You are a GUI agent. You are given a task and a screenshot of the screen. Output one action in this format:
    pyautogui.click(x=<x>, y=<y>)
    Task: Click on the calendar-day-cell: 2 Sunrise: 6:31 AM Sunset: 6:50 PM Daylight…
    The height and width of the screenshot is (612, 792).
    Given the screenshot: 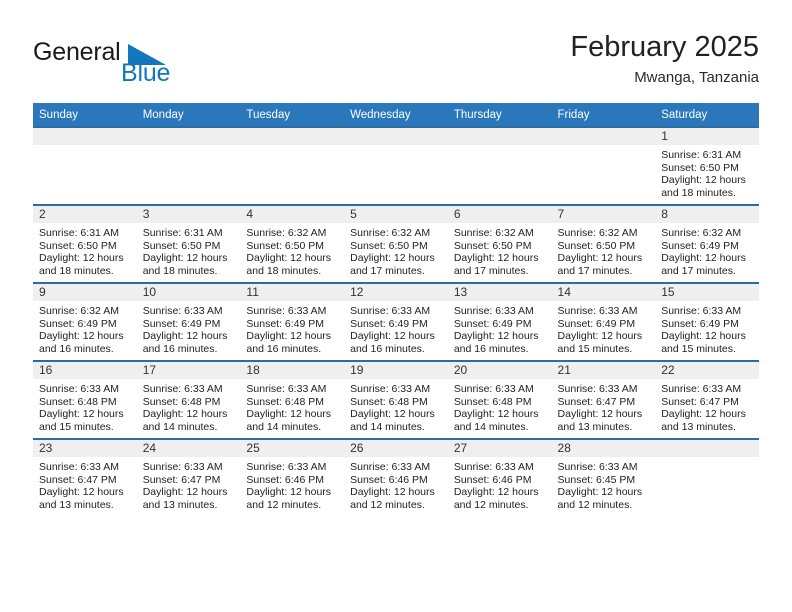 What is the action you would take?
    pyautogui.click(x=85, y=243)
    